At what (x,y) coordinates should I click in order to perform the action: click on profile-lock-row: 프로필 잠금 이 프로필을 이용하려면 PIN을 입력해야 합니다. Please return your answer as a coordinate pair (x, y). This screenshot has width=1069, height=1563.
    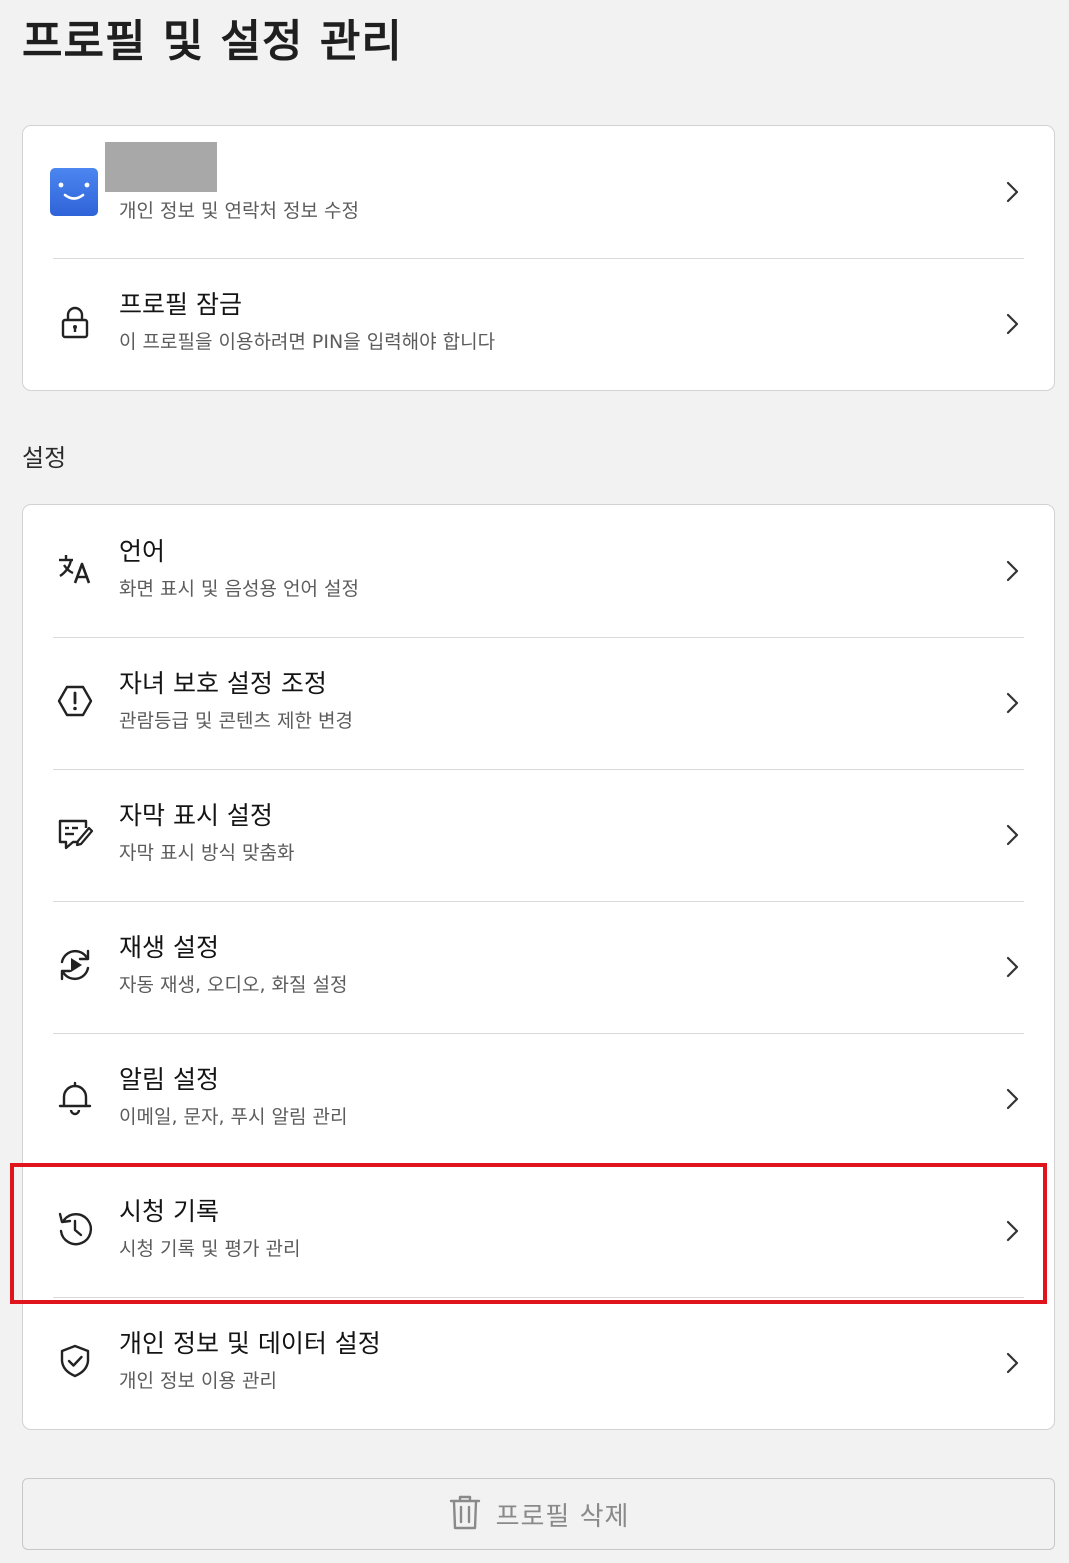
    Looking at the image, I should click on (538, 324).